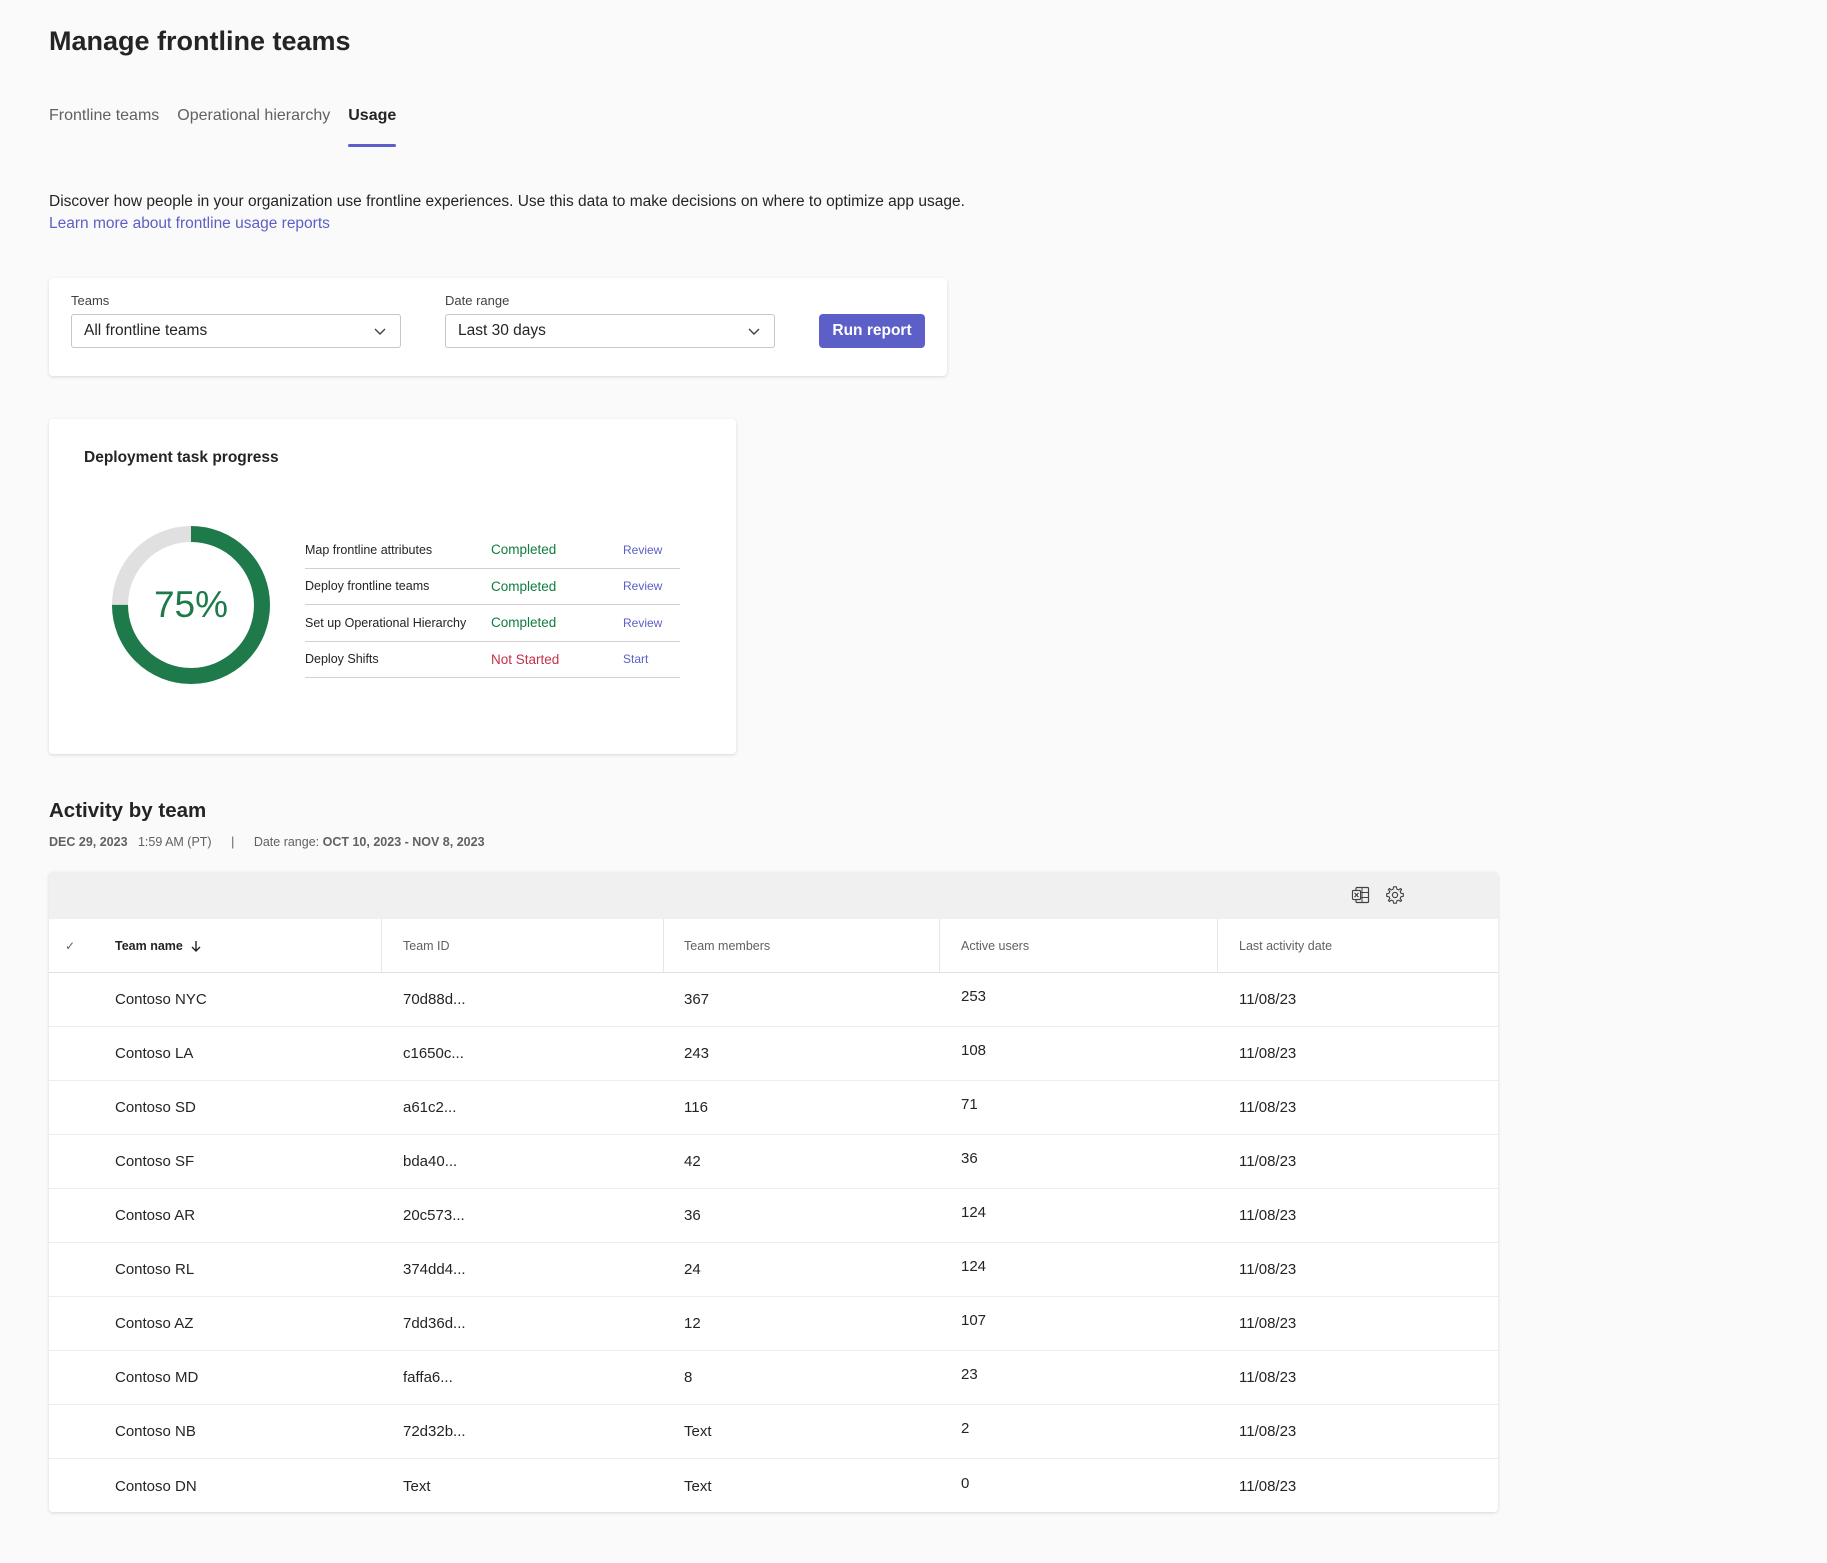 This screenshot has height=1563, width=1827. What do you see at coordinates (1395, 895) in the screenshot?
I see `gear-icon` at bounding box center [1395, 895].